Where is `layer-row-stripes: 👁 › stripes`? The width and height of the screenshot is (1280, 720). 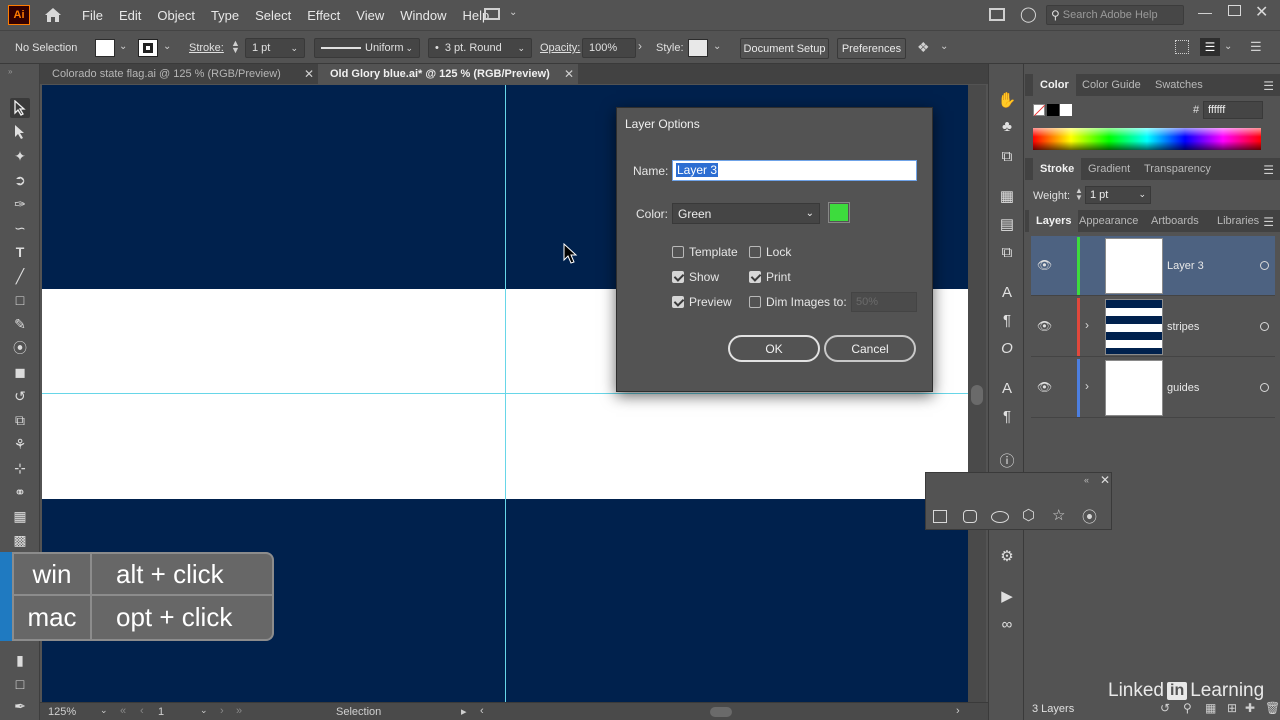
layer-row-stripes: 👁 › stripes is located at coordinates (1153, 327).